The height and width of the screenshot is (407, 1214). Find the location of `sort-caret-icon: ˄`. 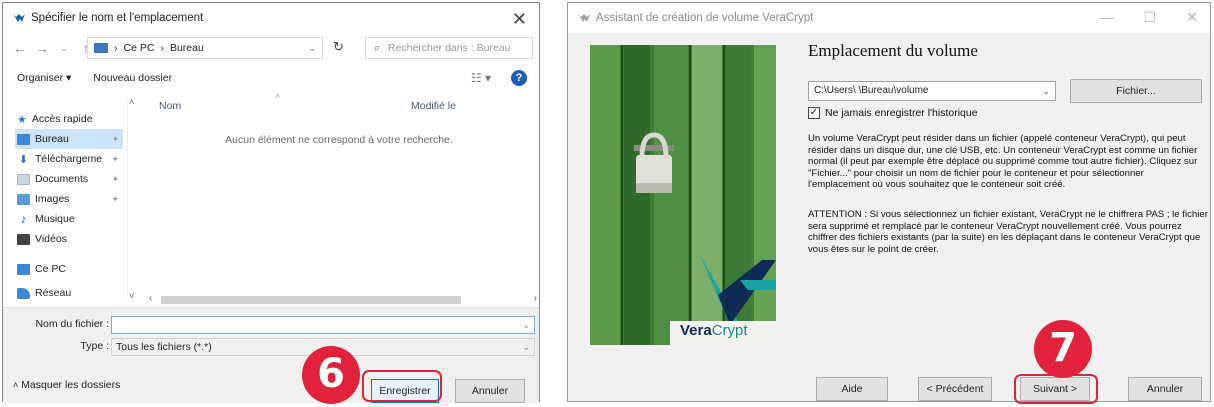

sort-caret-icon: ˄ is located at coordinates (278, 96).